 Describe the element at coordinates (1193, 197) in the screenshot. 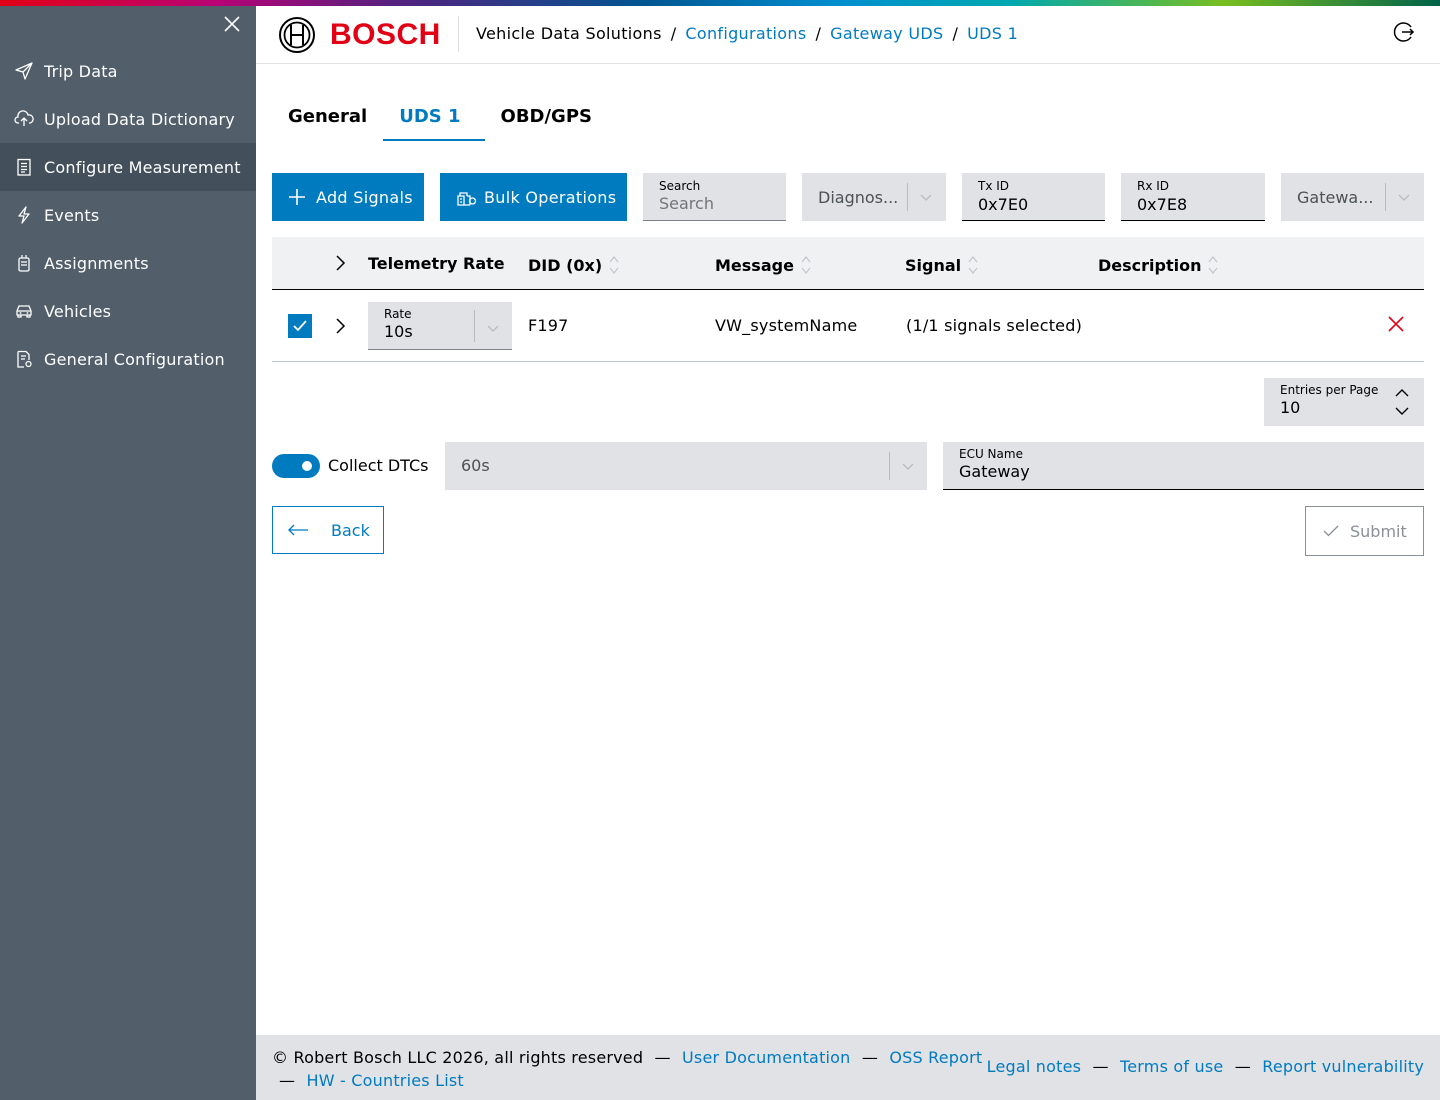

I see `rx-id-field: Rx ID 0x7E8` at that location.